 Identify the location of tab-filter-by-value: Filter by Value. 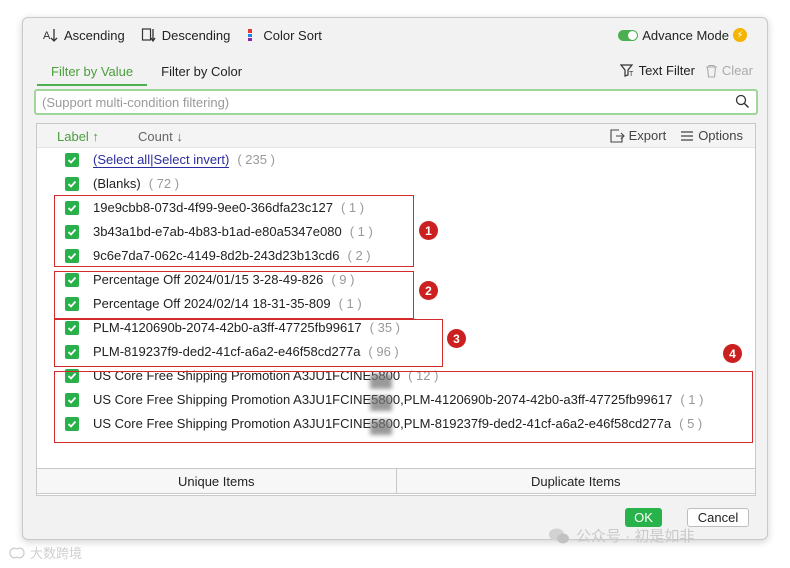
(92, 73).